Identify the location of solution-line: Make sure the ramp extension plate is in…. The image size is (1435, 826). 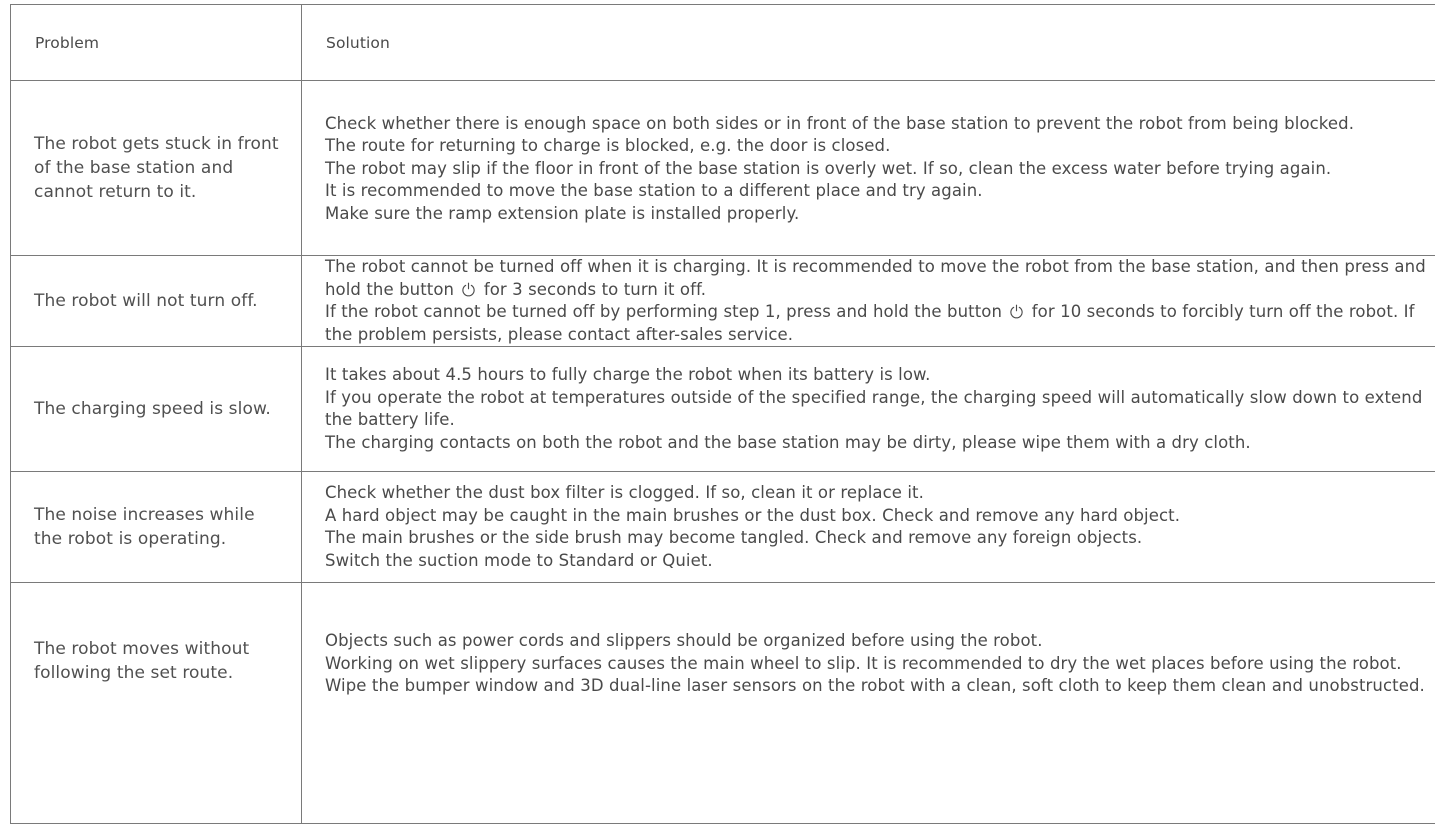
(562, 213).